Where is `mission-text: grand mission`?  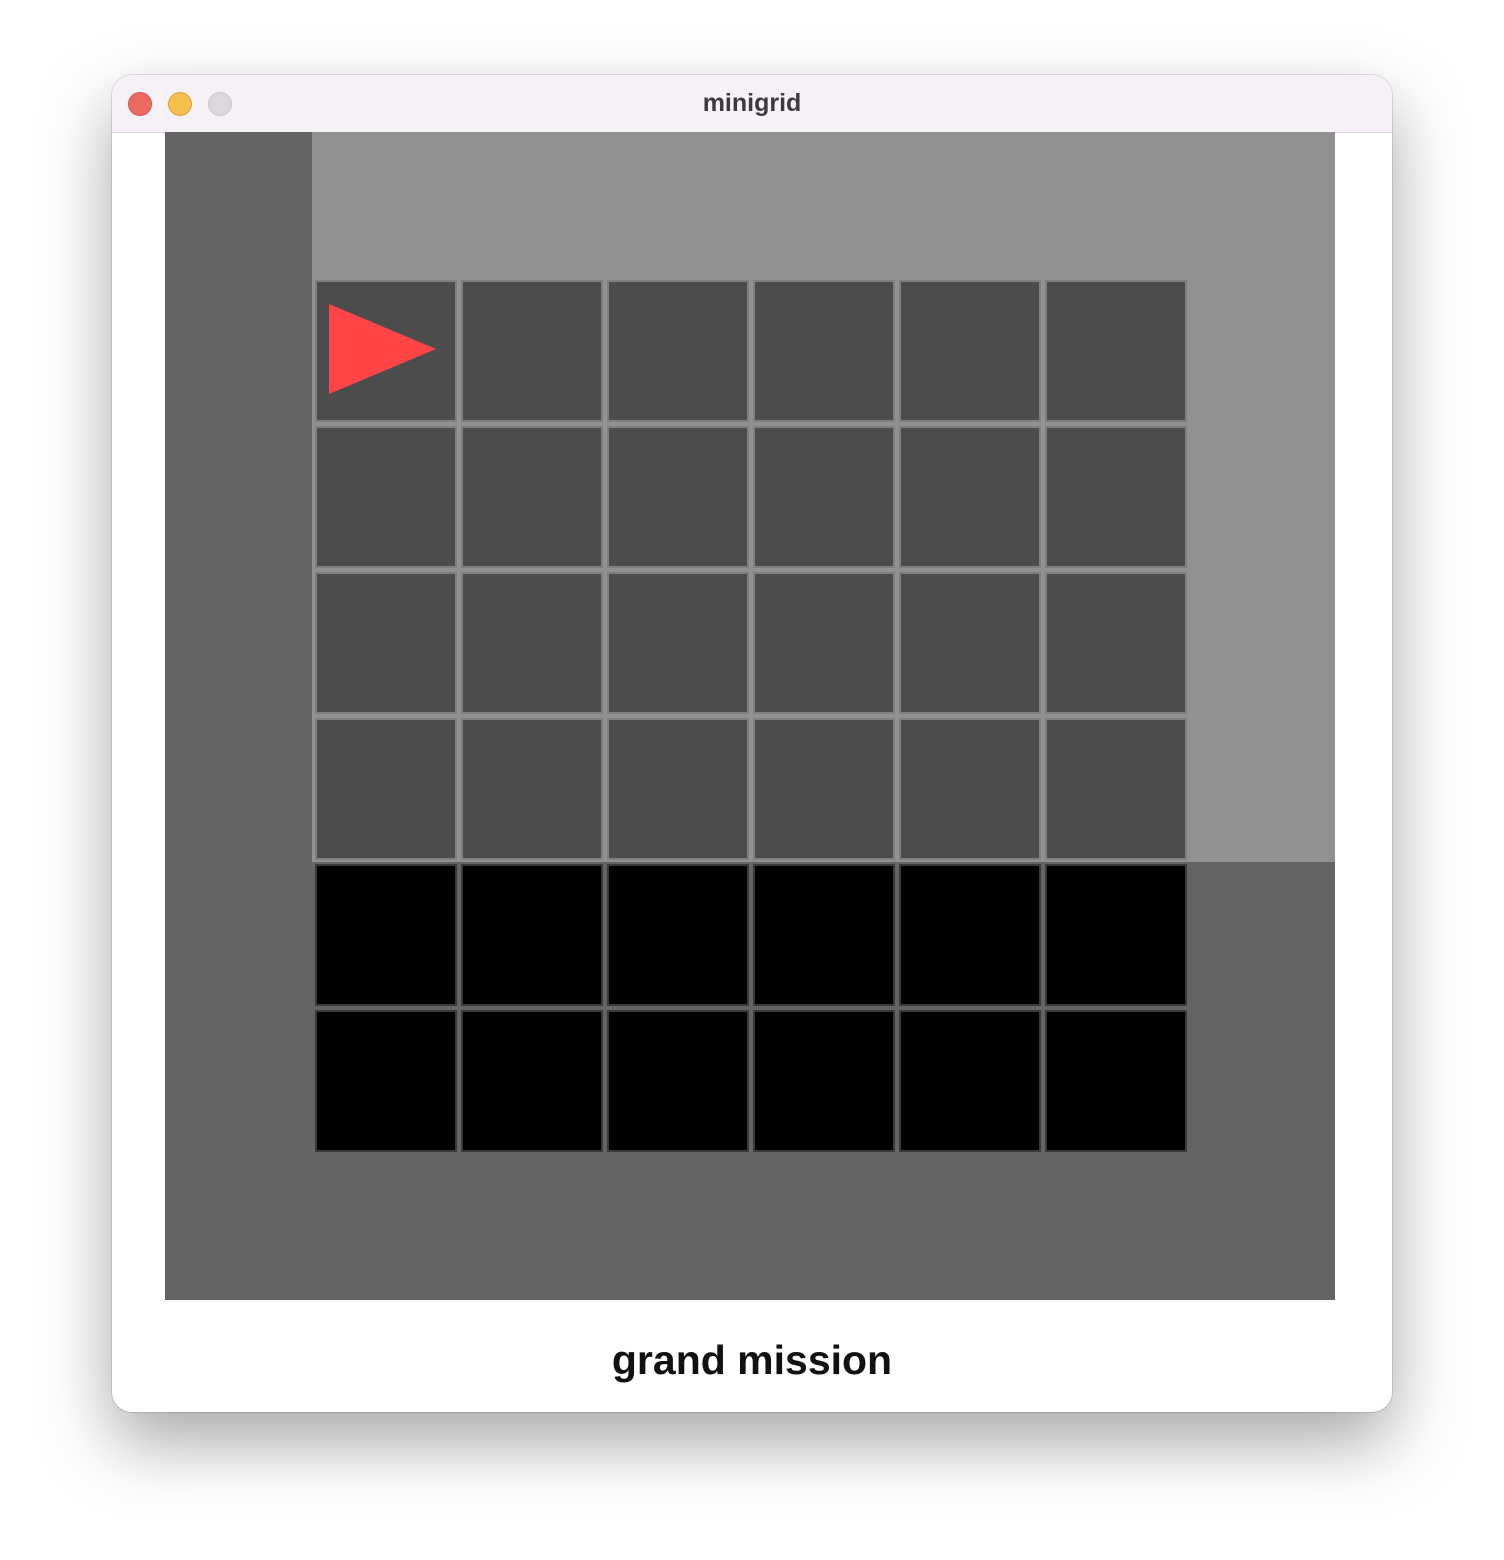
mission-text: grand mission is located at coordinates (752, 1360).